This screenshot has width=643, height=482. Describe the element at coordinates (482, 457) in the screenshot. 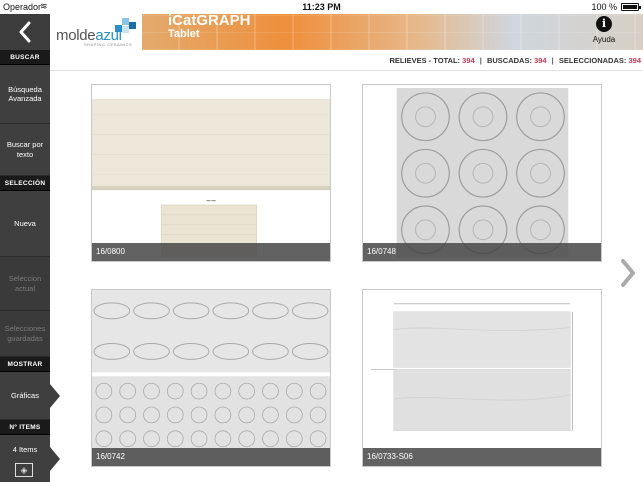

I see `product-code: 16/0733-S06` at that location.